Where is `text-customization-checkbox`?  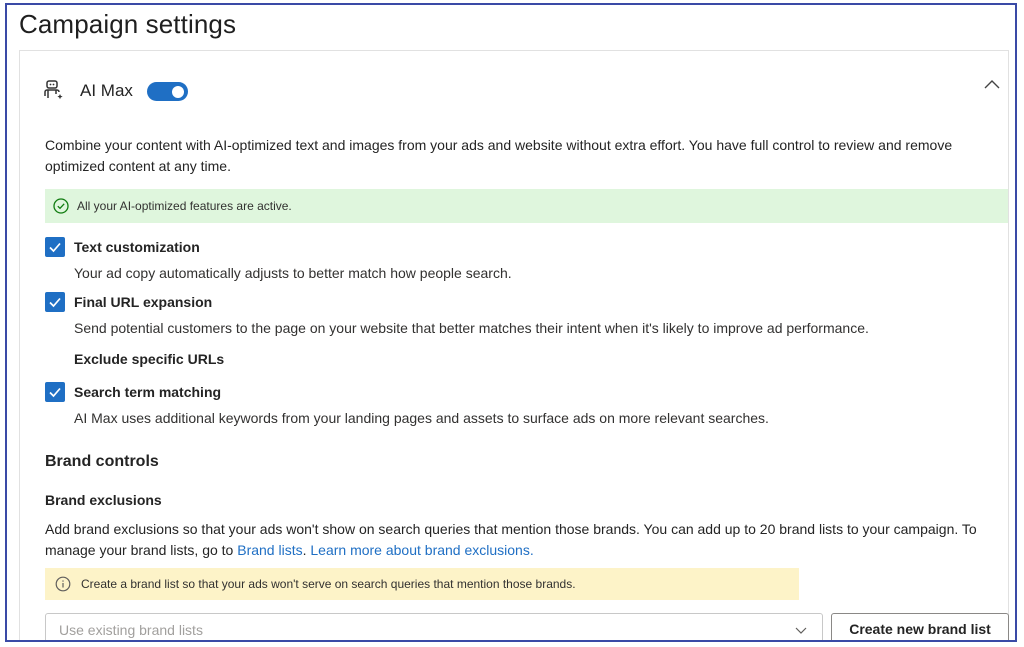 text-customization-checkbox is located at coordinates (55, 247).